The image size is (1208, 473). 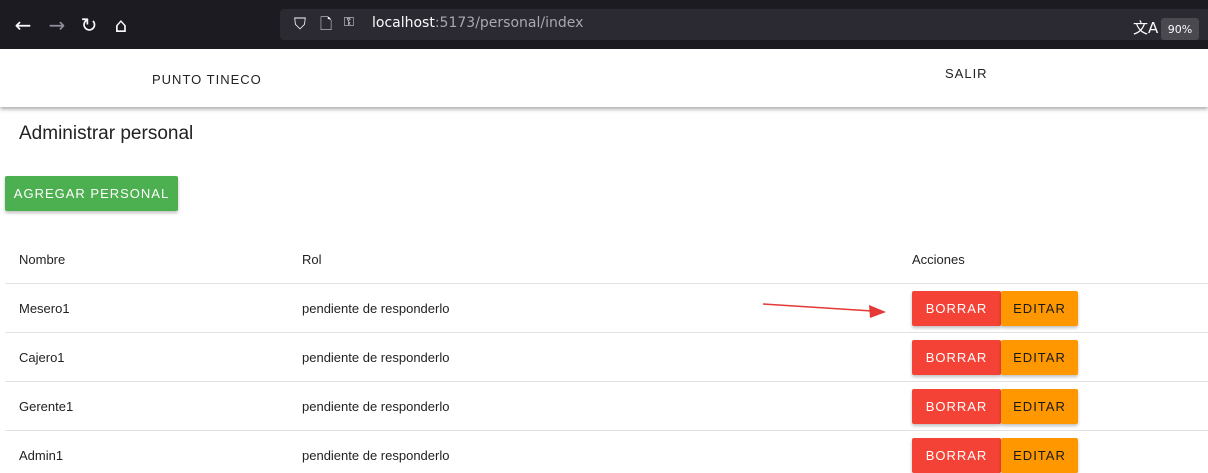 What do you see at coordinates (744, 24) in the screenshot?
I see `url-bar: ⛉ 🗋 ⚿ localhost:5173/personal/index` at bounding box center [744, 24].